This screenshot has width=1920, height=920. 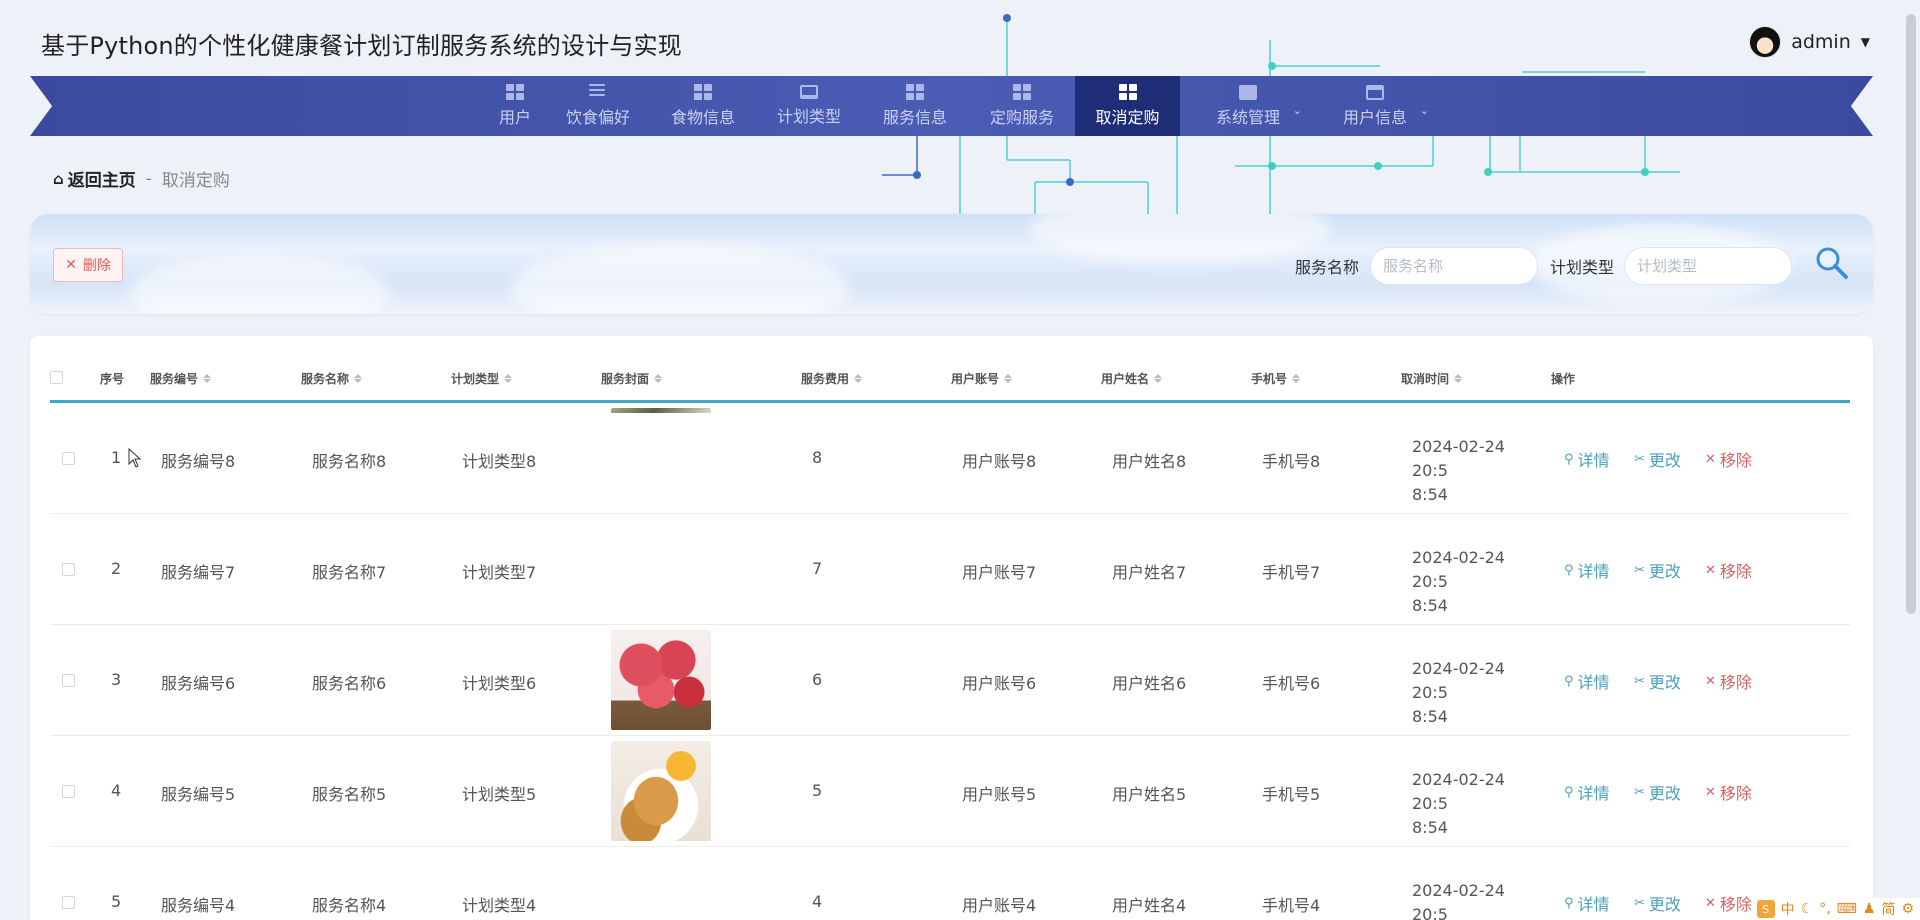 What do you see at coordinates (1832, 263) in the screenshot?
I see `search-icon` at bounding box center [1832, 263].